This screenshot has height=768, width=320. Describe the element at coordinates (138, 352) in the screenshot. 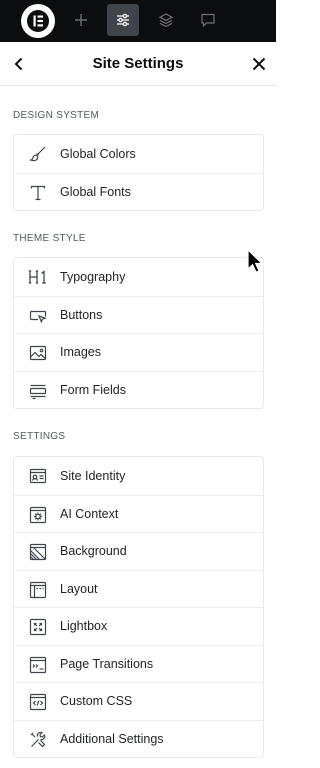

I see `menu-item-images: Images` at that location.